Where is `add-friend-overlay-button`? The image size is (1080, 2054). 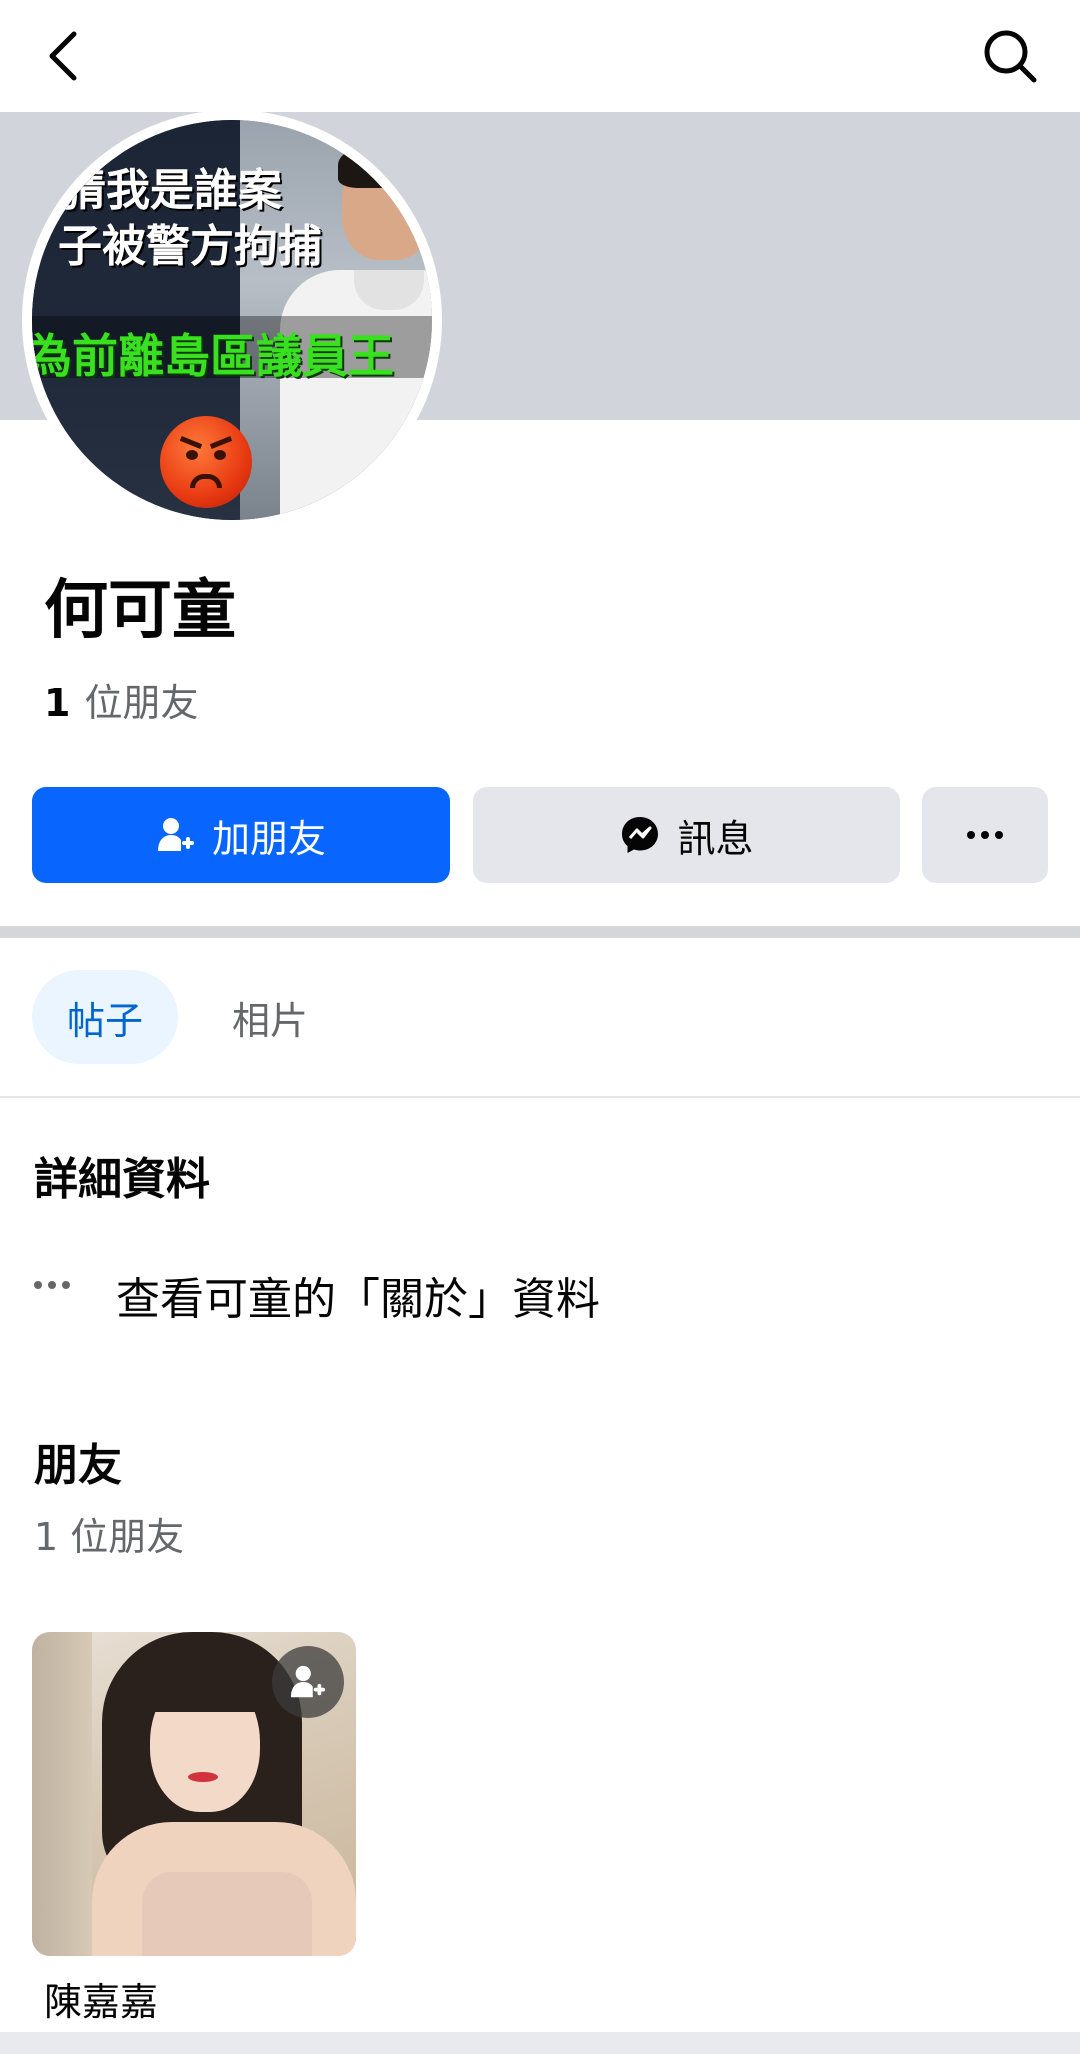 add-friend-overlay-button is located at coordinates (308, 1682).